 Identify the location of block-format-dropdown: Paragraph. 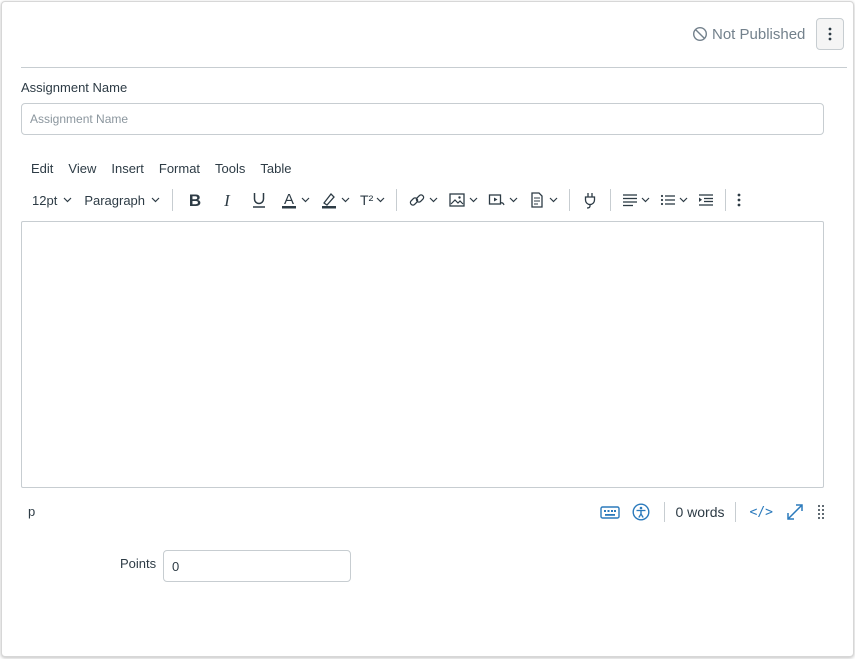
(122, 200).